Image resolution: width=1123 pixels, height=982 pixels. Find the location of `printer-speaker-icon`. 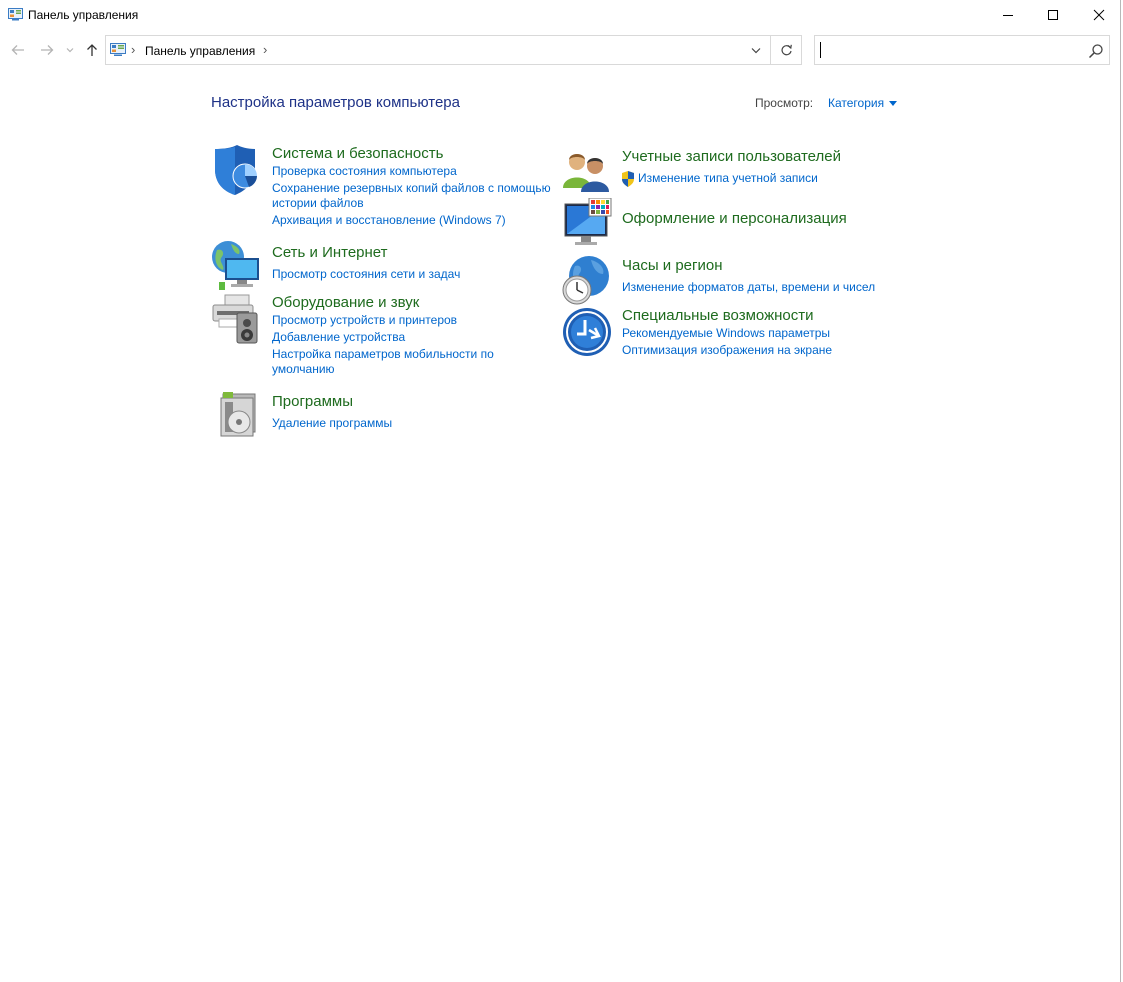

printer-speaker-icon is located at coordinates (237, 319).